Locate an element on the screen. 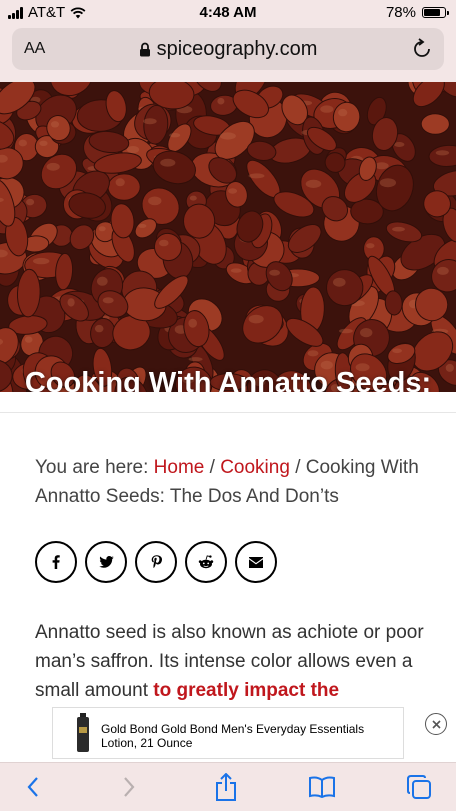 This screenshot has width=456, height=811. email-icon is located at coordinates (256, 562).